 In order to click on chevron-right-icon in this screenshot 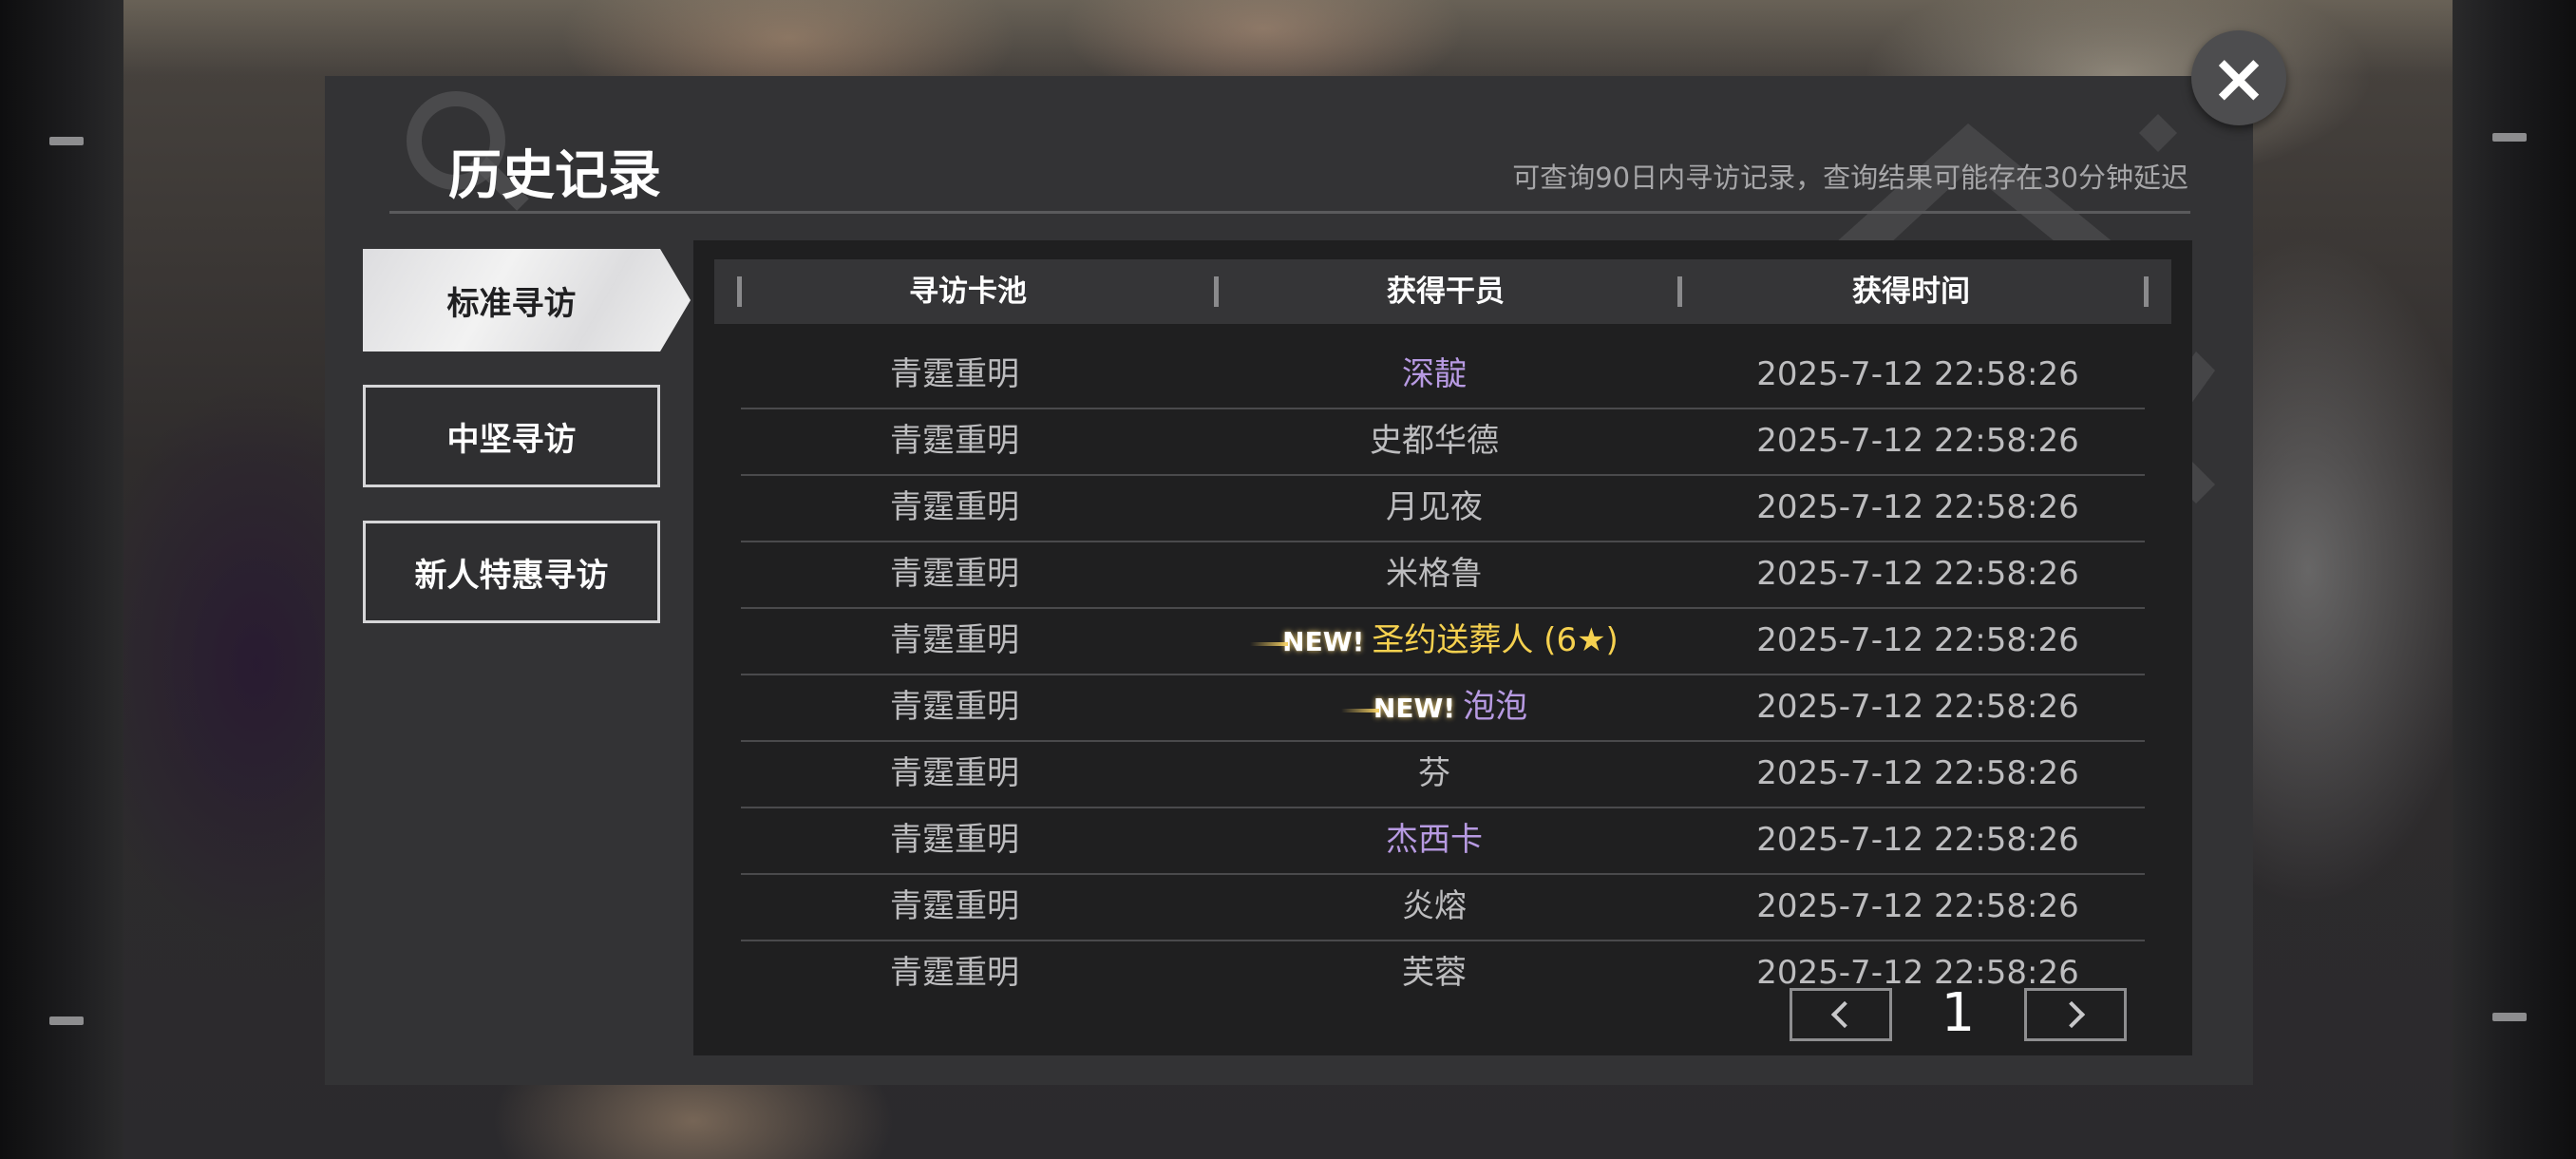, I will do `click(2071, 1014)`.